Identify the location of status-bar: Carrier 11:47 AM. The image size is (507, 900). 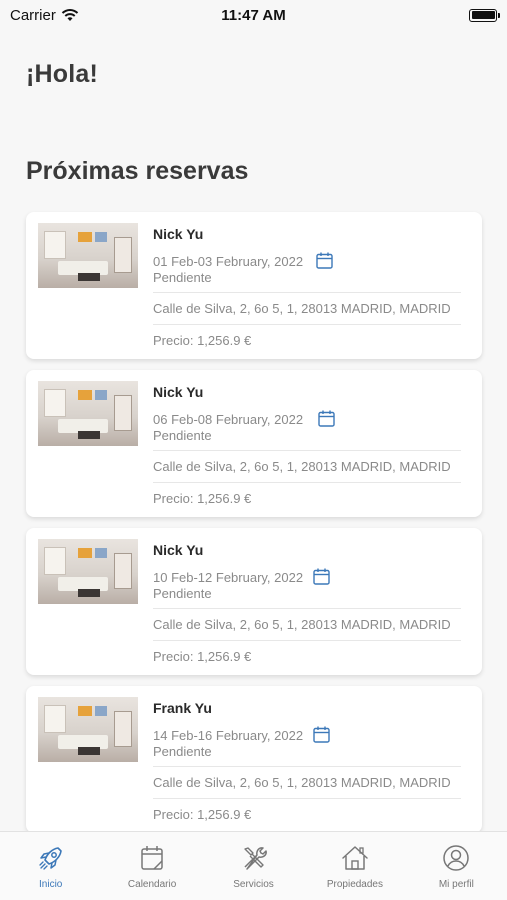
(253, 15).